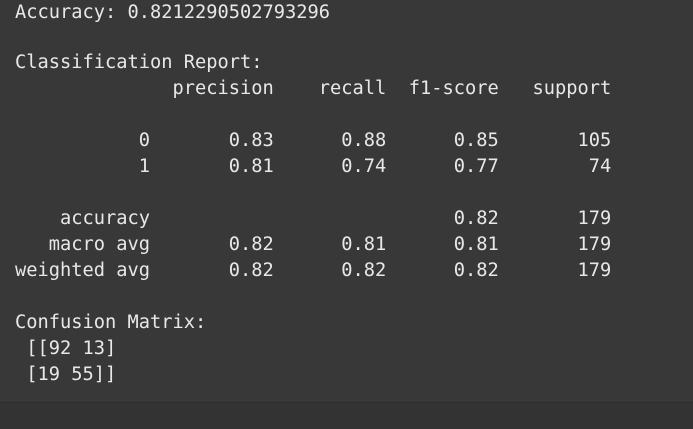 The image size is (693, 429). Describe the element at coordinates (313, 166) in the screenshot. I see `report-row-class-1: 1 0.81 0.74 0.77 74` at that location.